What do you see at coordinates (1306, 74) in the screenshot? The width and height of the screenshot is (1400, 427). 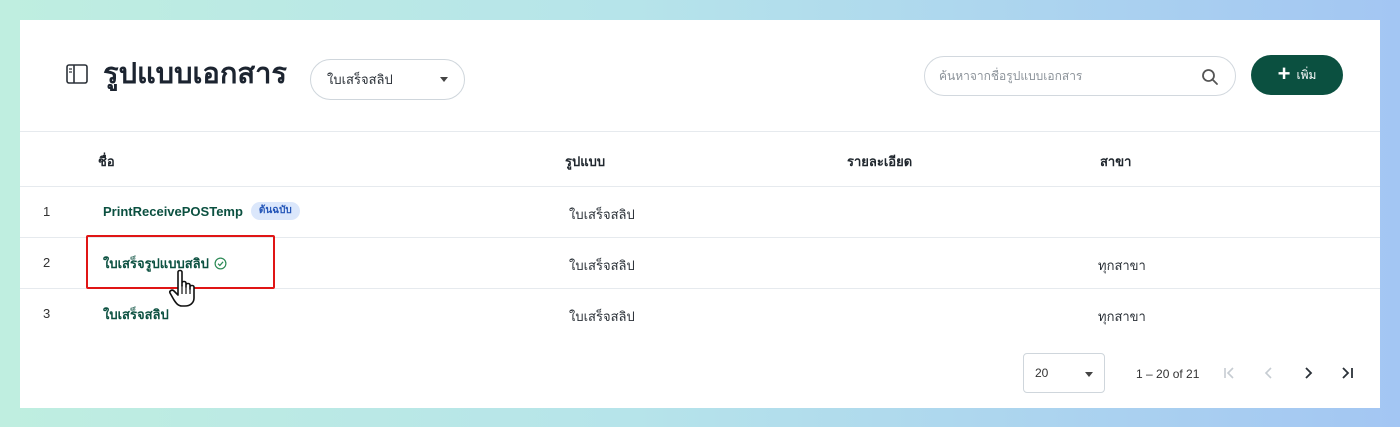 I see `add-button-label: เพิ่ม` at bounding box center [1306, 74].